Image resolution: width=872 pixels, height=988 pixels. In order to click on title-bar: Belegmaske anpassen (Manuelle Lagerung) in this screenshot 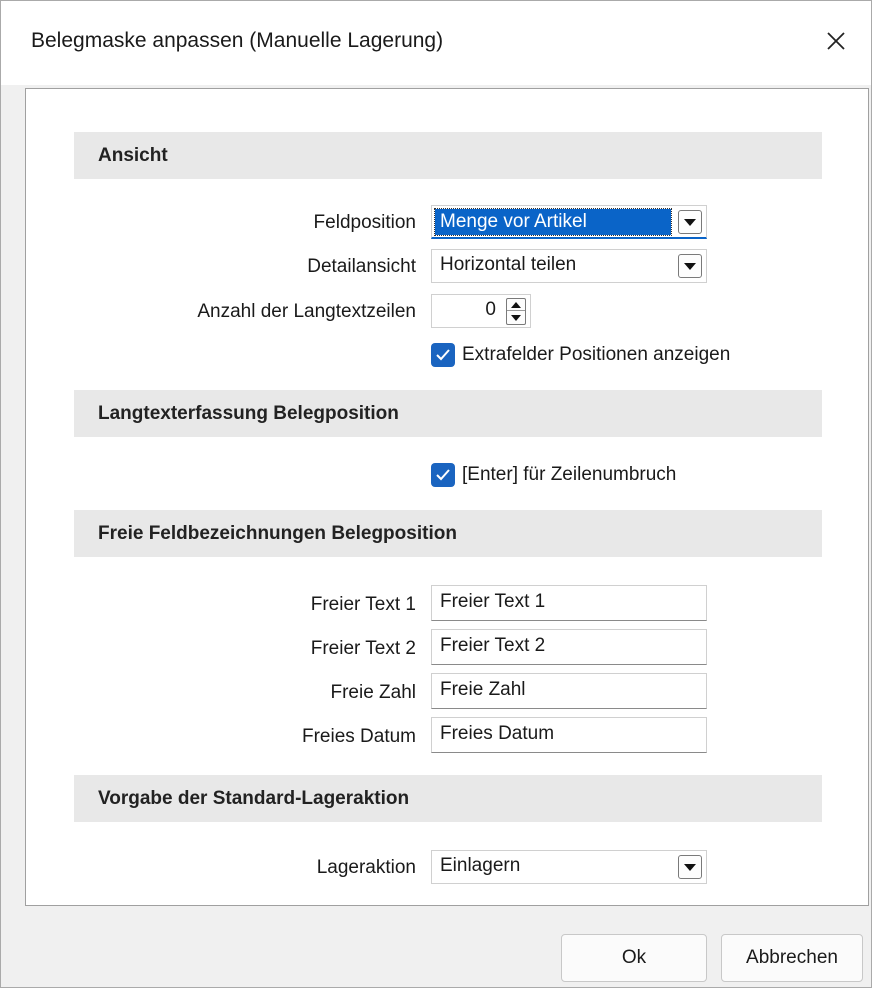, I will do `click(436, 43)`.